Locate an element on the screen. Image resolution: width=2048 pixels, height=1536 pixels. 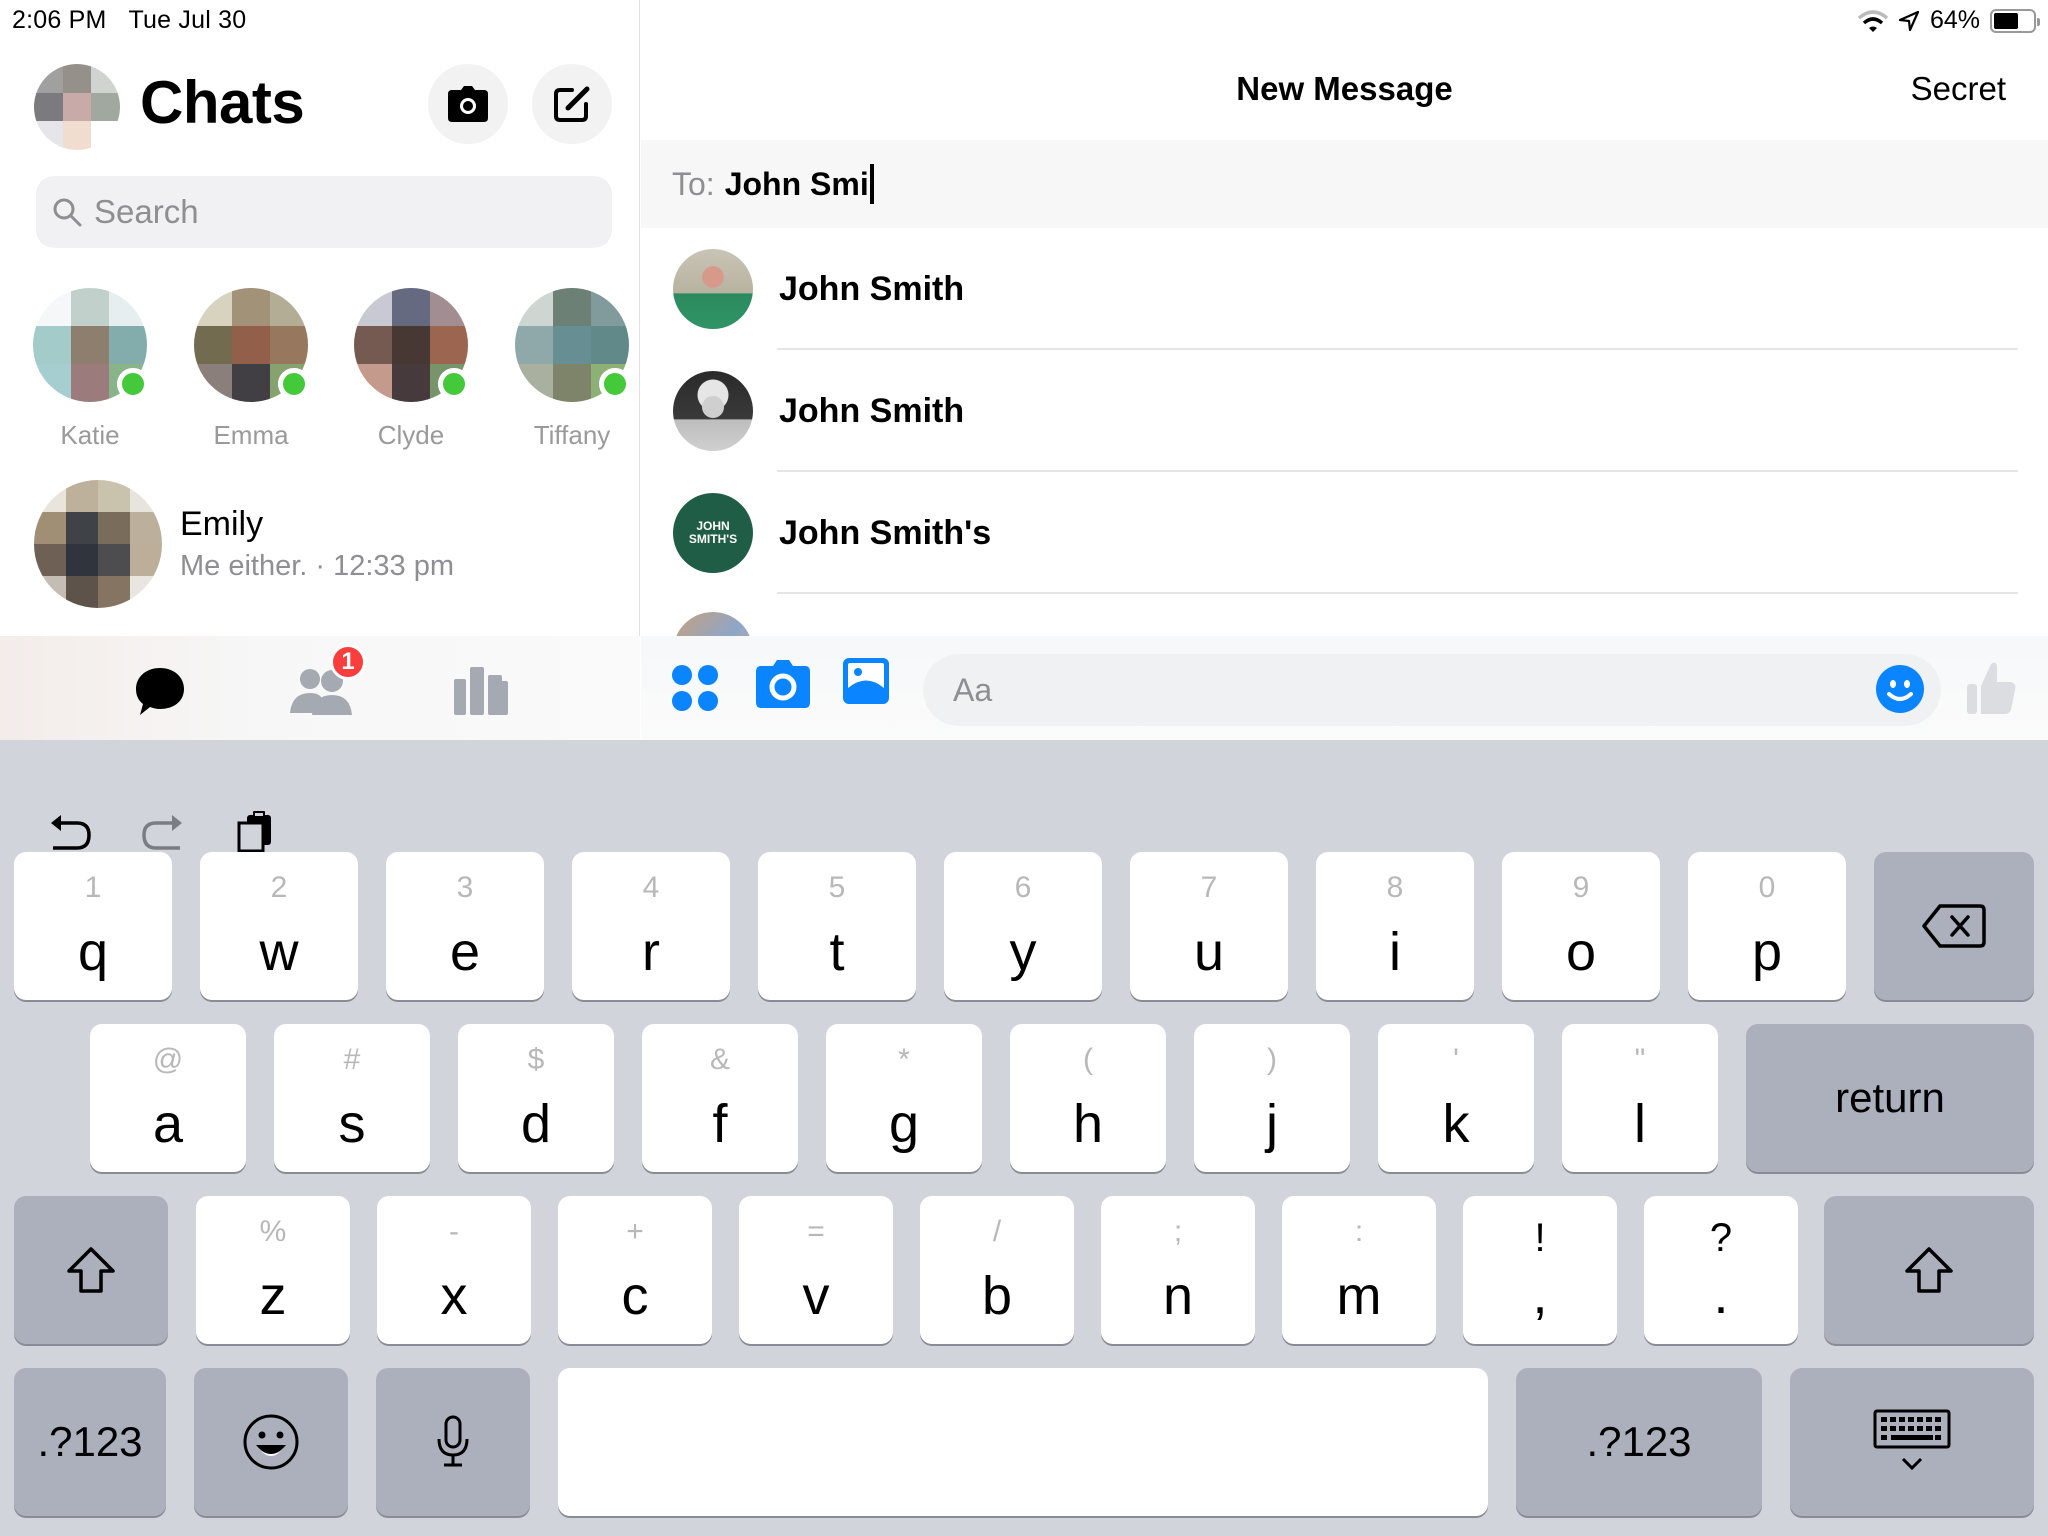
backspace-key is located at coordinates (1954, 926).